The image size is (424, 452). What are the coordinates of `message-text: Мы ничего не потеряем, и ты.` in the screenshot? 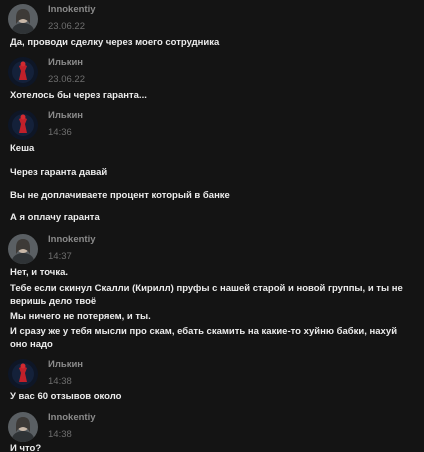 It's located at (80, 316).